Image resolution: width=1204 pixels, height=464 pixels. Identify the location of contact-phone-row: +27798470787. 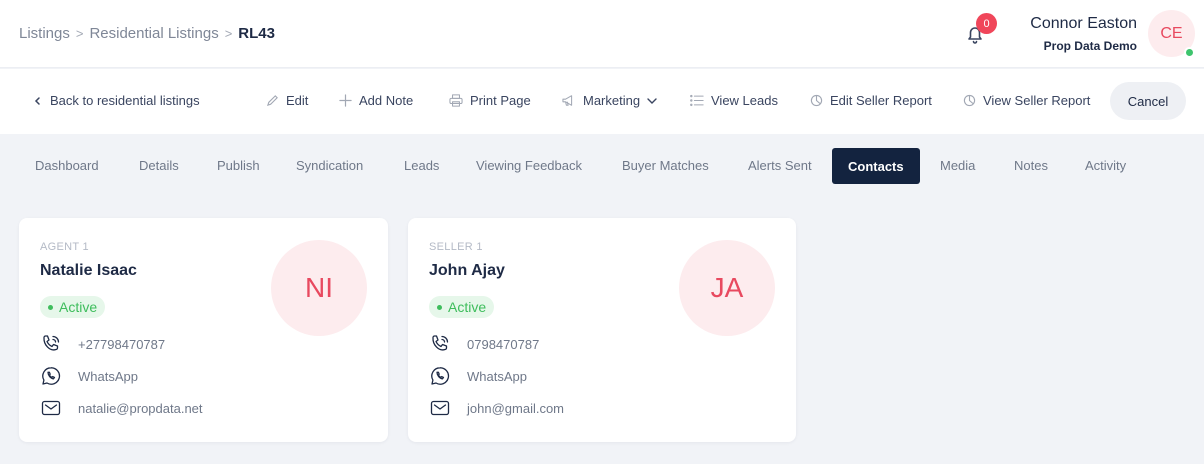
(102, 344).